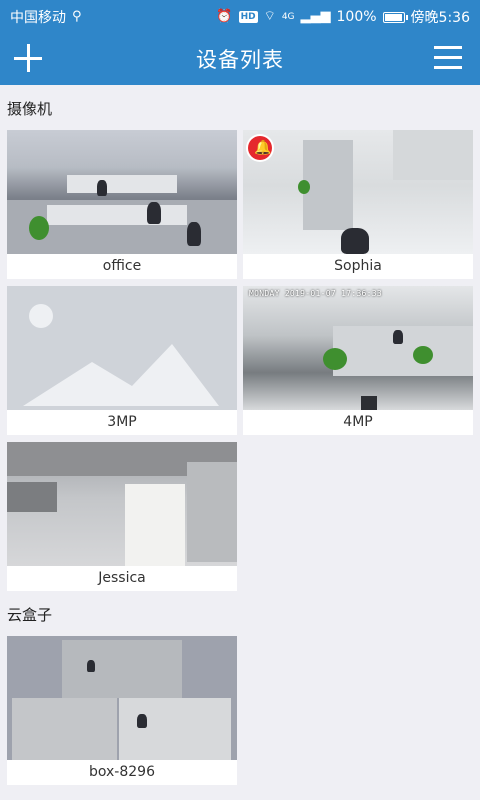  What do you see at coordinates (122, 578) in the screenshot?
I see `device-name: Jessica` at bounding box center [122, 578].